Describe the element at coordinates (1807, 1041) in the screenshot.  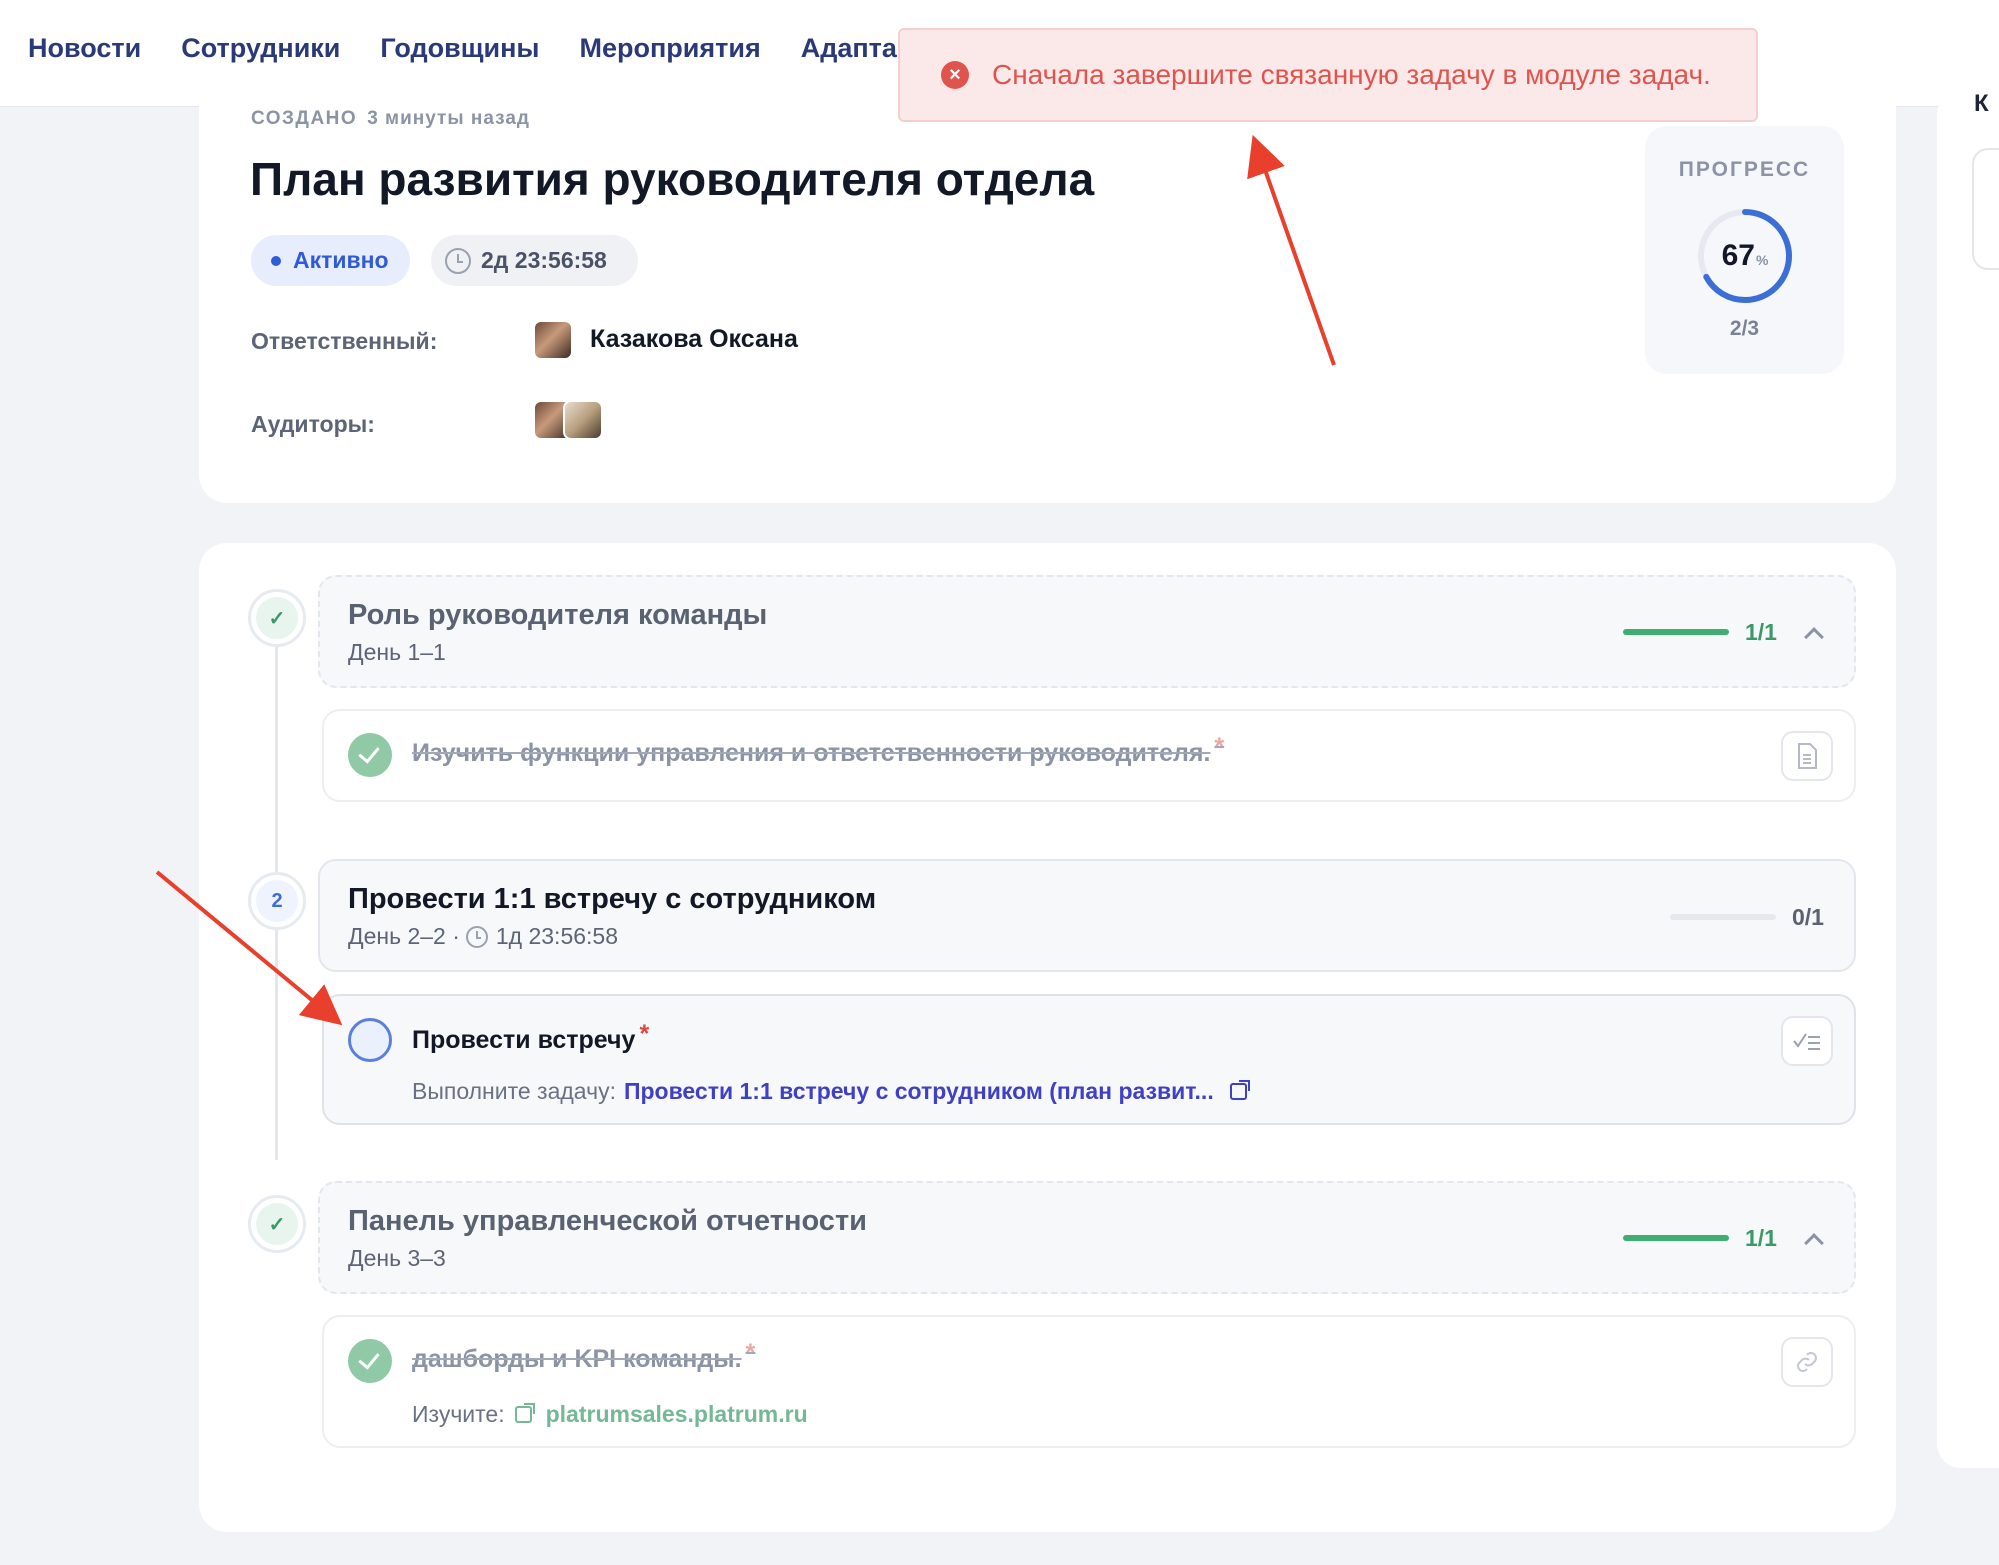
I see `checklist-icon` at that location.